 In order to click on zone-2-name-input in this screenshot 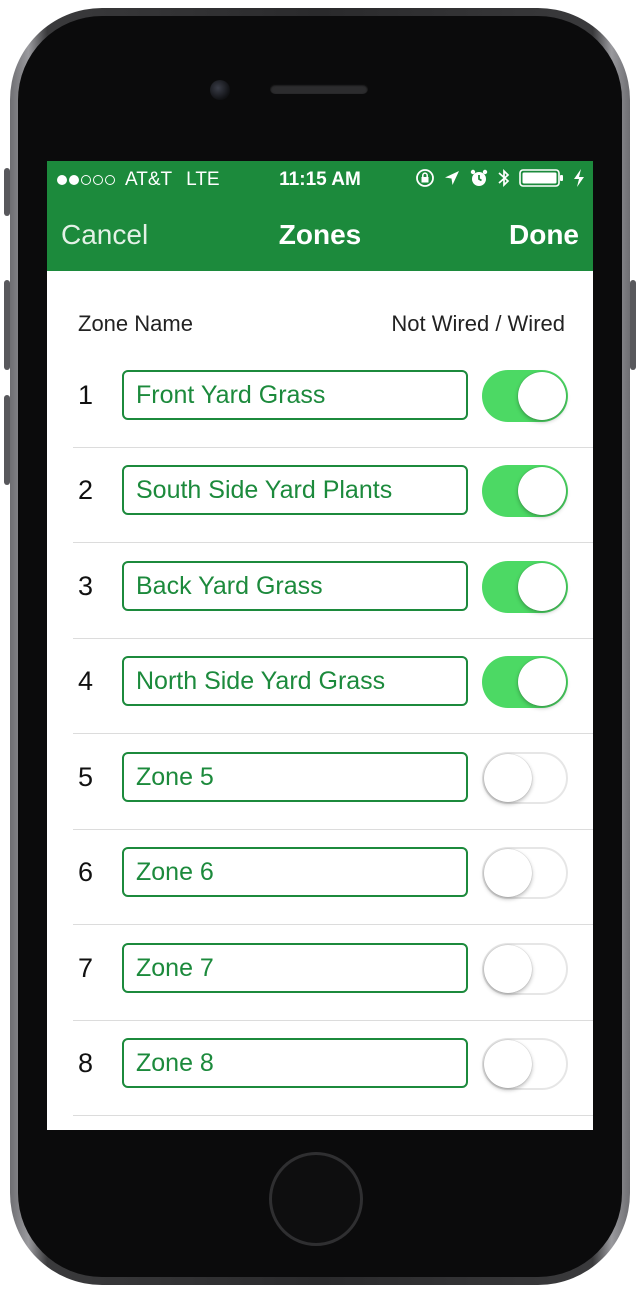, I will do `click(295, 490)`.